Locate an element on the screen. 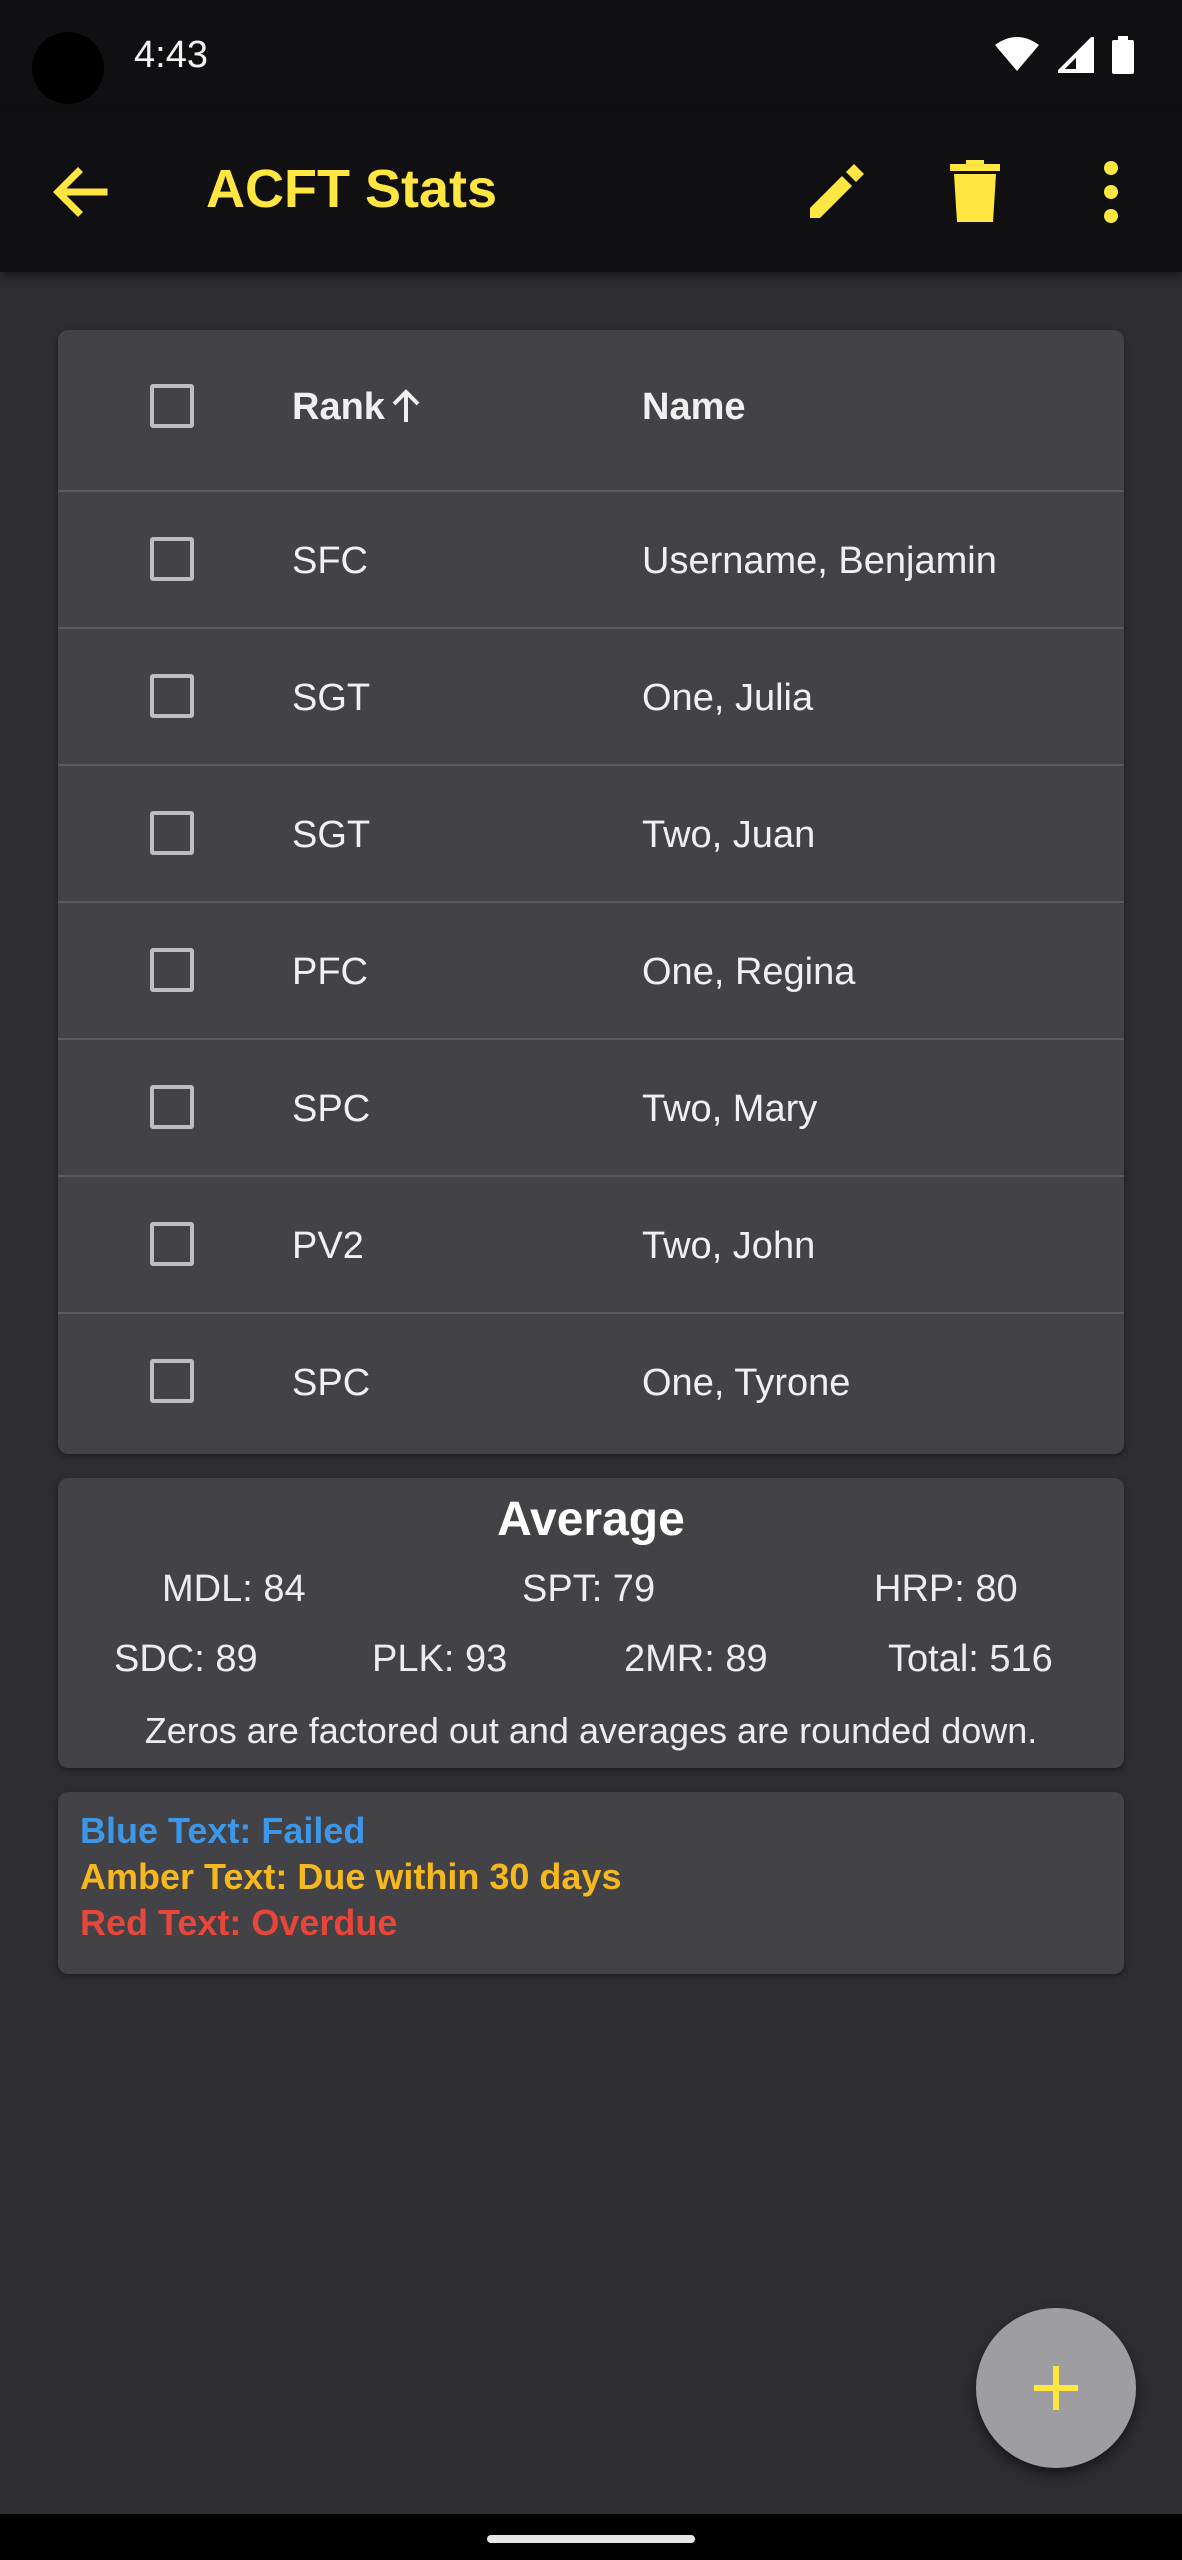 This screenshot has width=1182, height=2560. add-soldier-button is located at coordinates (1056, 2388).